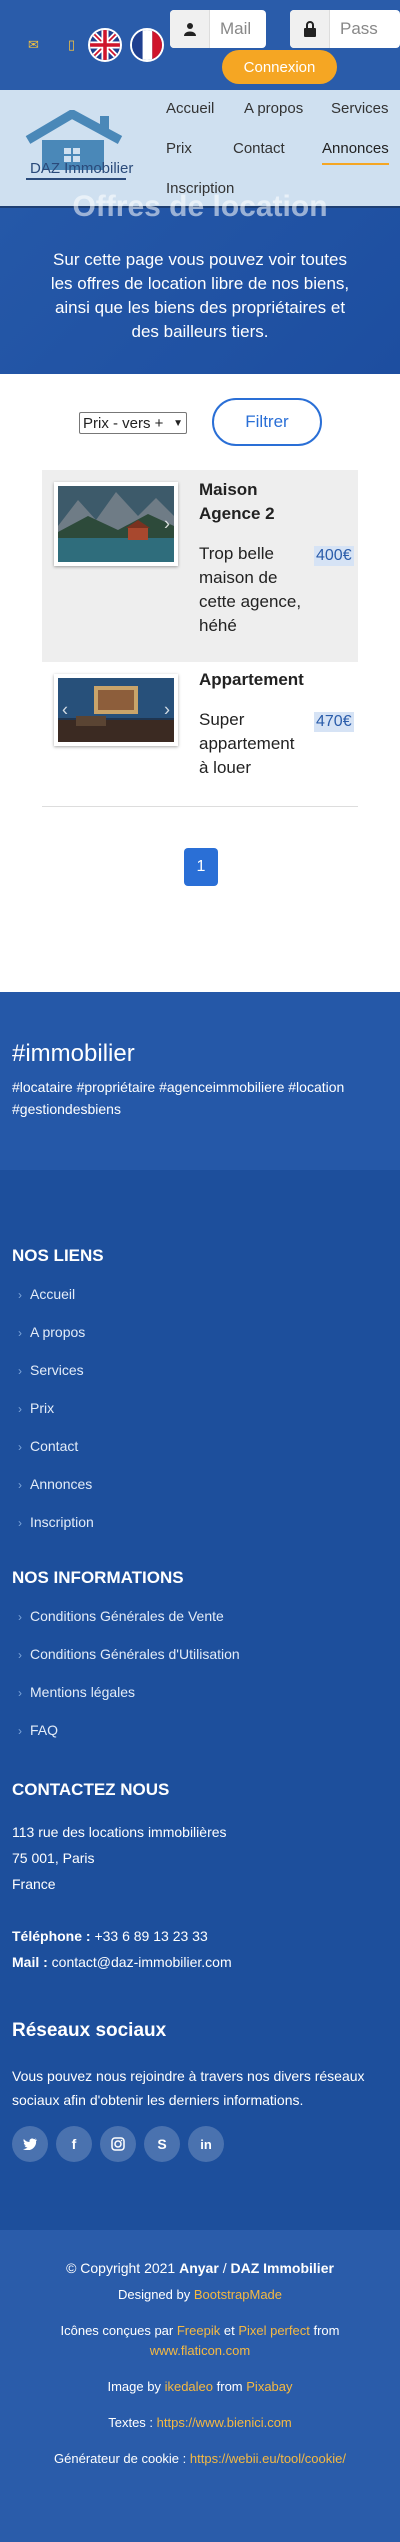 This screenshot has height=2542, width=400. I want to click on footer-link-faq: › FAQ, so click(38, 1730).